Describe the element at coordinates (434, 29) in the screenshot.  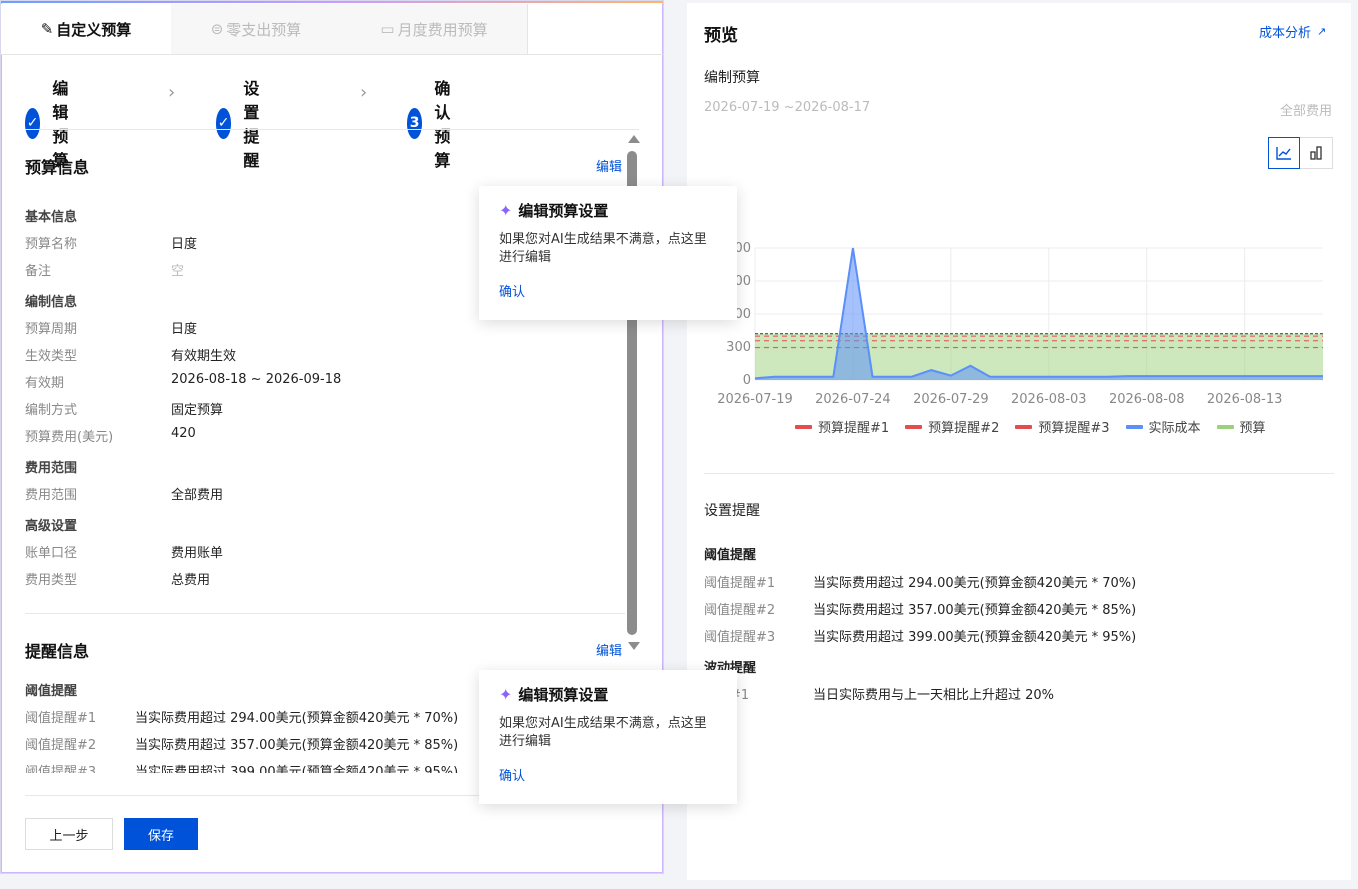
I see `tab-monthly-budget: ▭ 月度费用预算` at that location.